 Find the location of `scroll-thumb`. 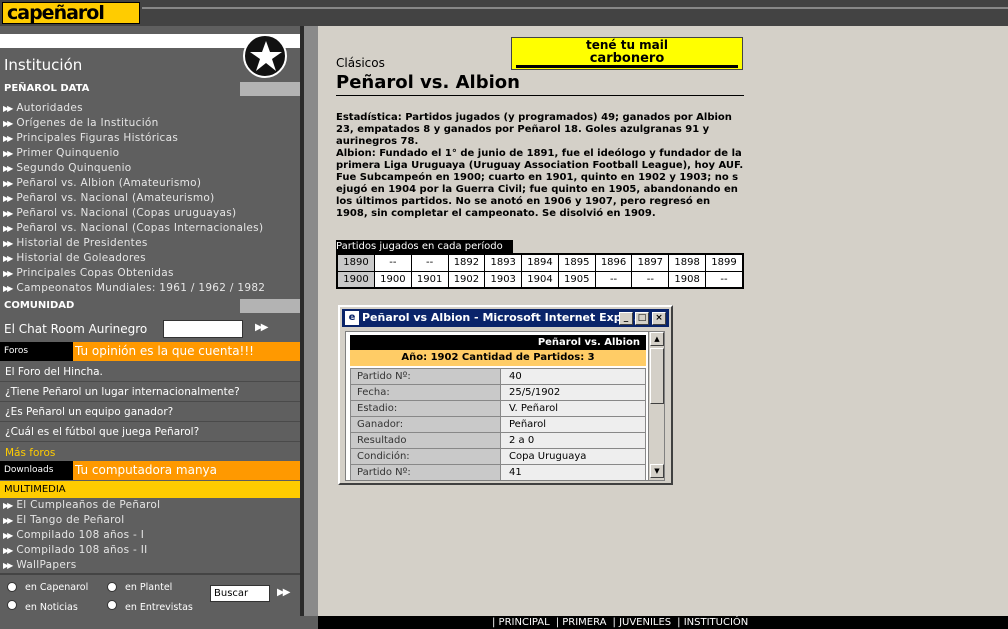

scroll-thumb is located at coordinates (657, 376).